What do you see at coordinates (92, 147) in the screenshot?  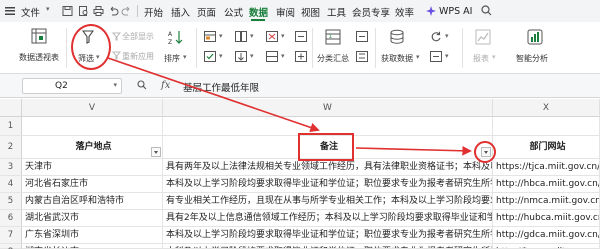 I see `header-cell-location: 落户地点` at bounding box center [92, 147].